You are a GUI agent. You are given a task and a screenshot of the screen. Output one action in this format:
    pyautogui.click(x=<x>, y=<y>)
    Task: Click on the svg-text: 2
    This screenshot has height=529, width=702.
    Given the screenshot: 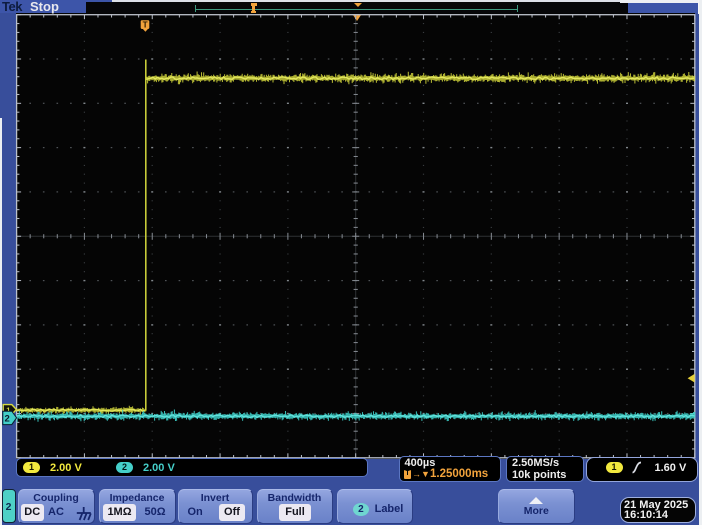 What is the action you would take?
    pyautogui.click(x=7, y=419)
    